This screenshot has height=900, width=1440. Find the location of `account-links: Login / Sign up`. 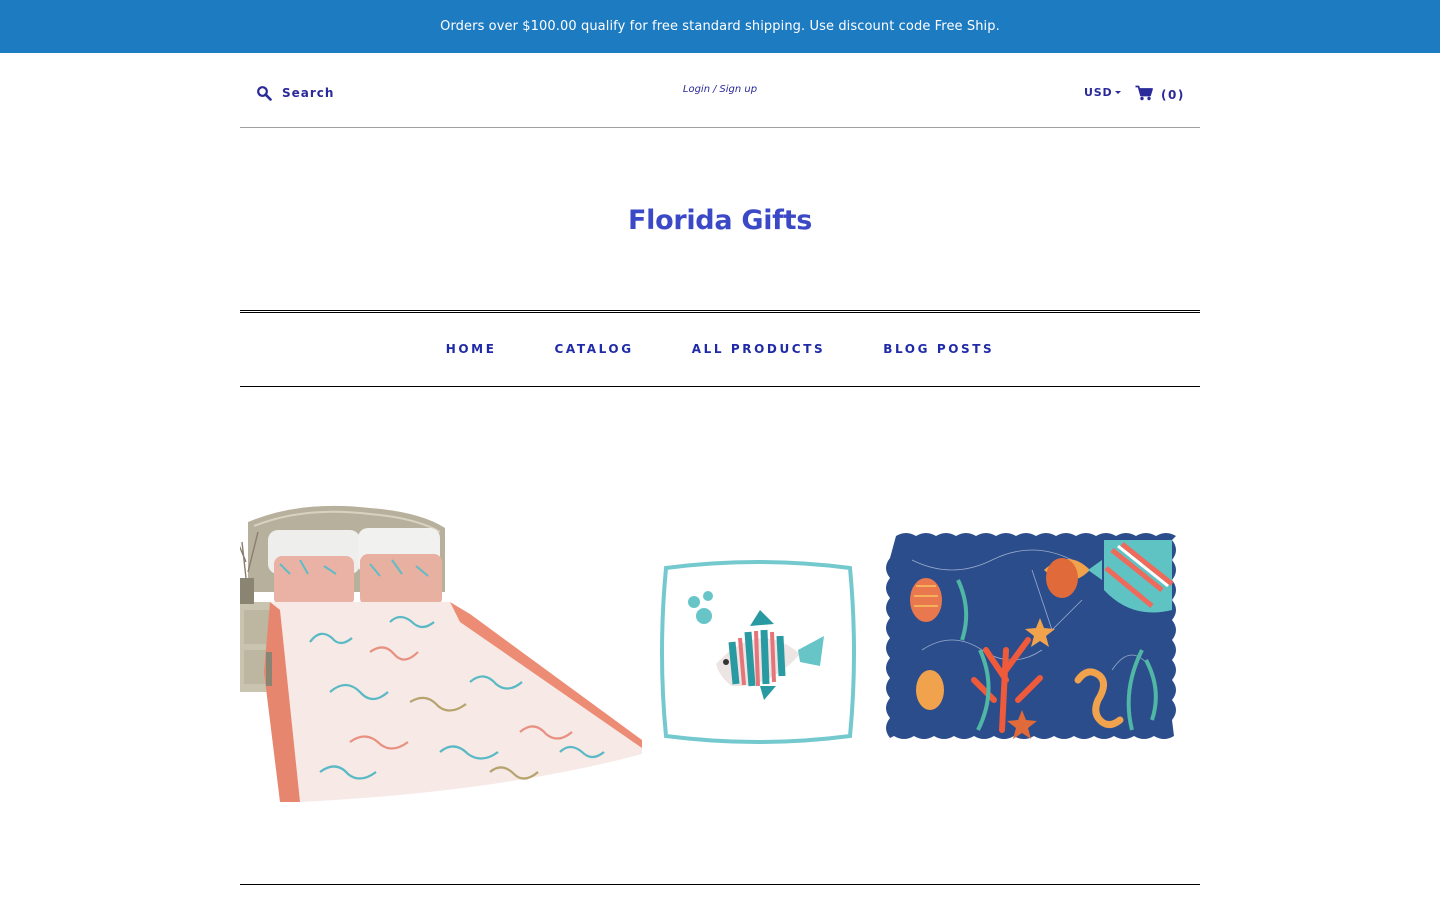

account-links: Login / Sign up is located at coordinates (720, 89).